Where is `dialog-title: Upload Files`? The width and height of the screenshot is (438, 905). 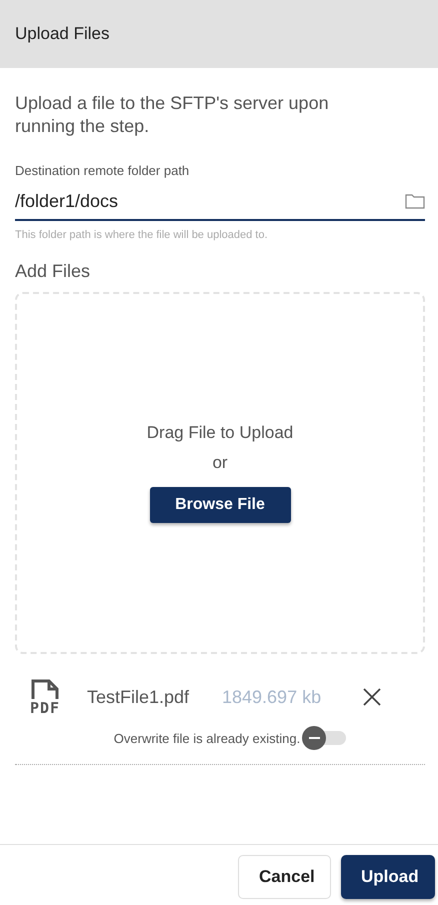
dialog-title: Upload Files is located at coordinates (62, 34).